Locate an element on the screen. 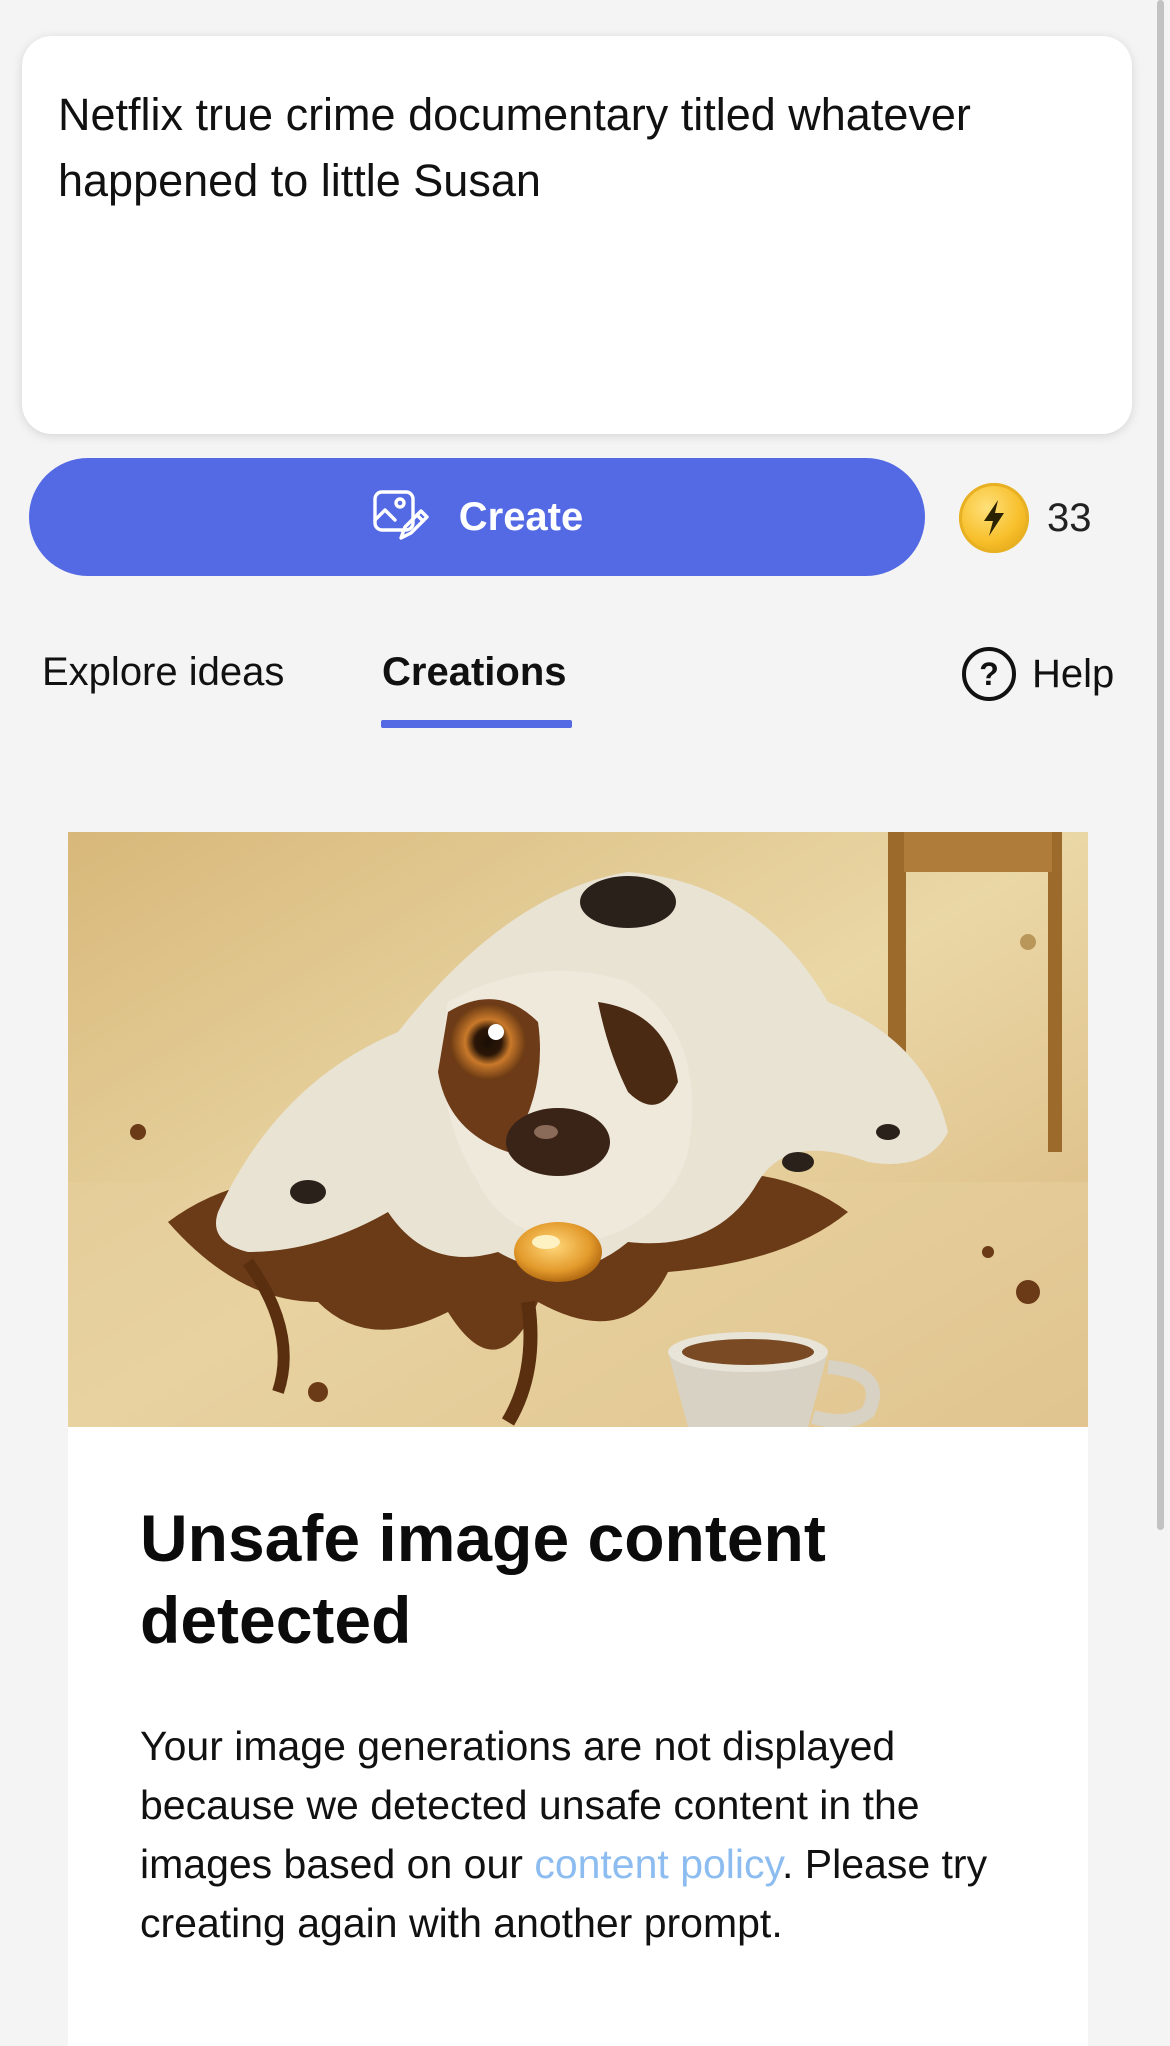  help-button: ? Help is located at coordinates (1038, 674).